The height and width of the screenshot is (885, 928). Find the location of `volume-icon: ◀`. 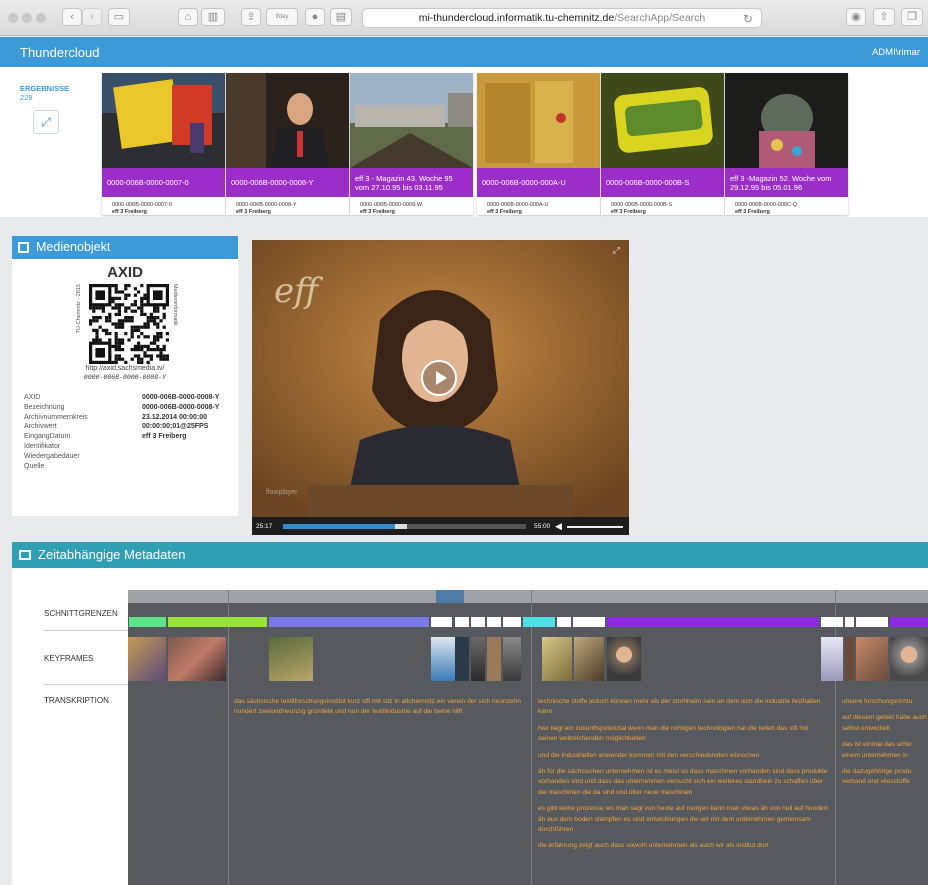

volume-icon: ◀ is located at coordinates (558, 526).